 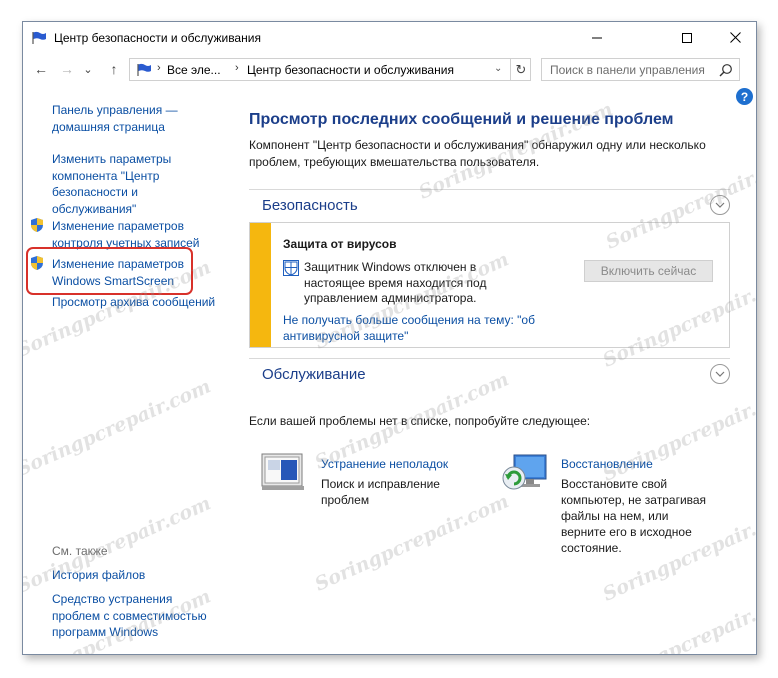 I want to click on up-button: ↑, so click(x=114, y=69).